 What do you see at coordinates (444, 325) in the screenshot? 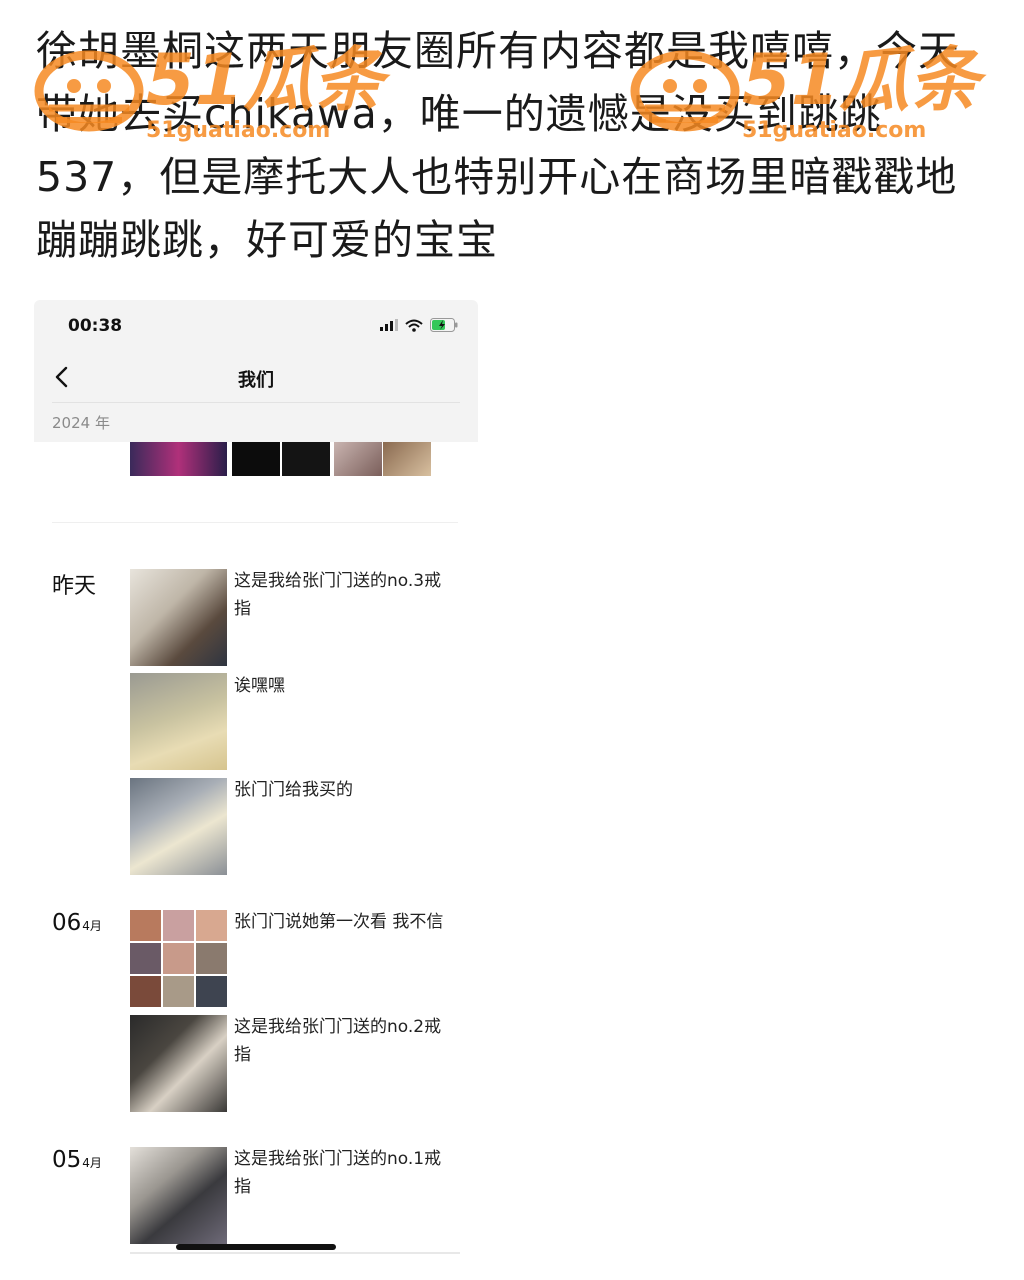
I see `battery-charging-icon` at bounding box center [444, 325].